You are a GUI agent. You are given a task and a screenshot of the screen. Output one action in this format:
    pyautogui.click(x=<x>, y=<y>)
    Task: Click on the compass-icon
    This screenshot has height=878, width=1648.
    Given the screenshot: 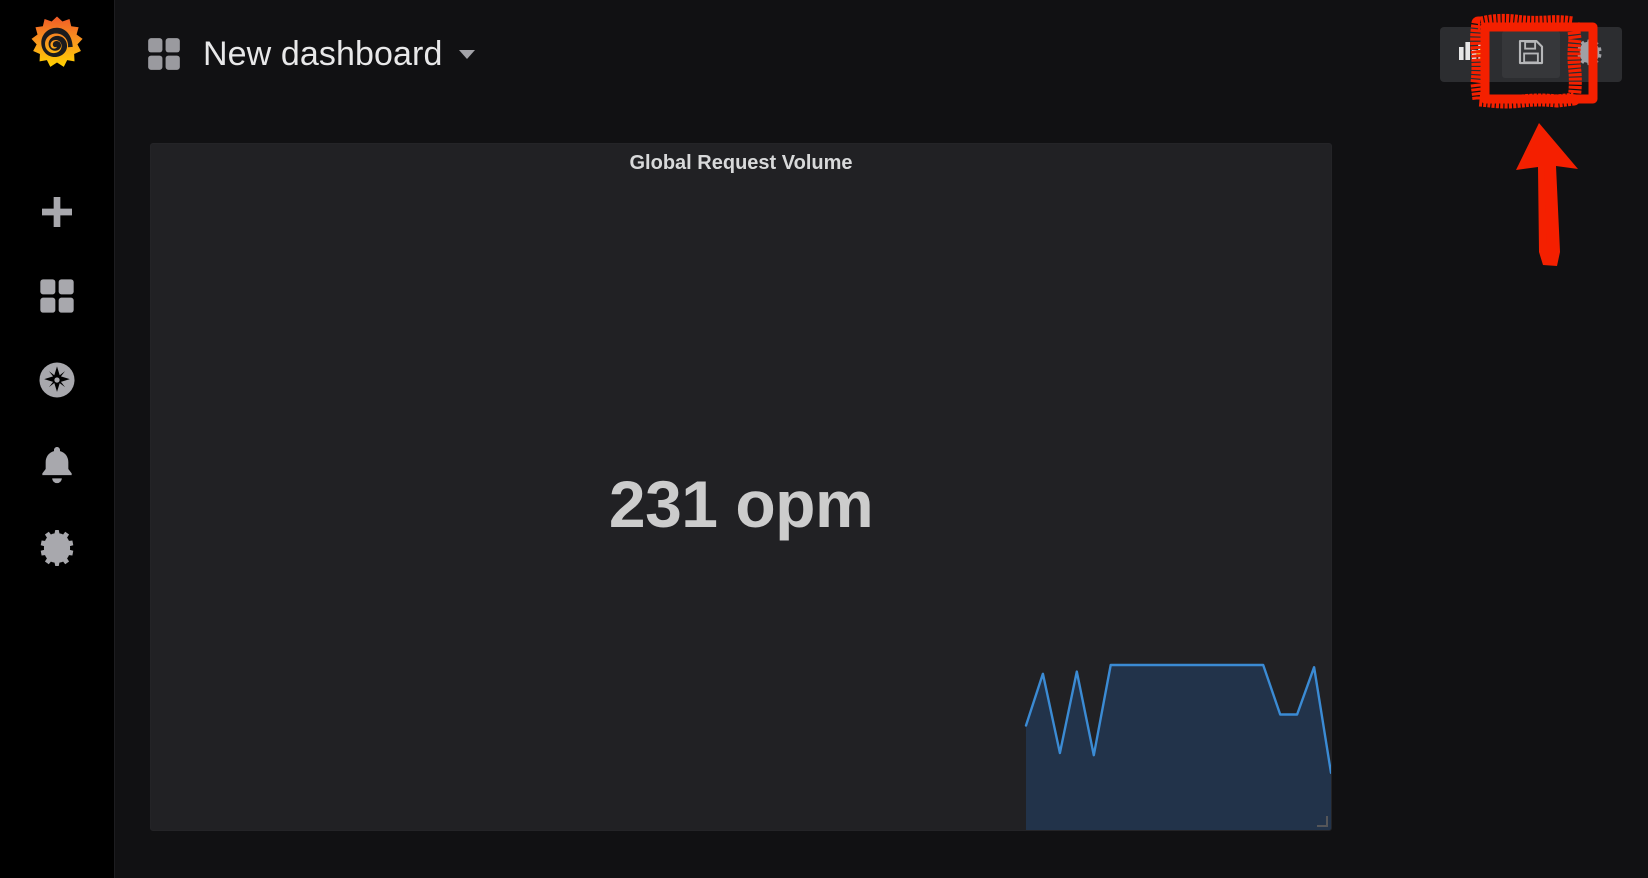 What is the action you would take?
    pyautogui.click(x=57, y=380)
    